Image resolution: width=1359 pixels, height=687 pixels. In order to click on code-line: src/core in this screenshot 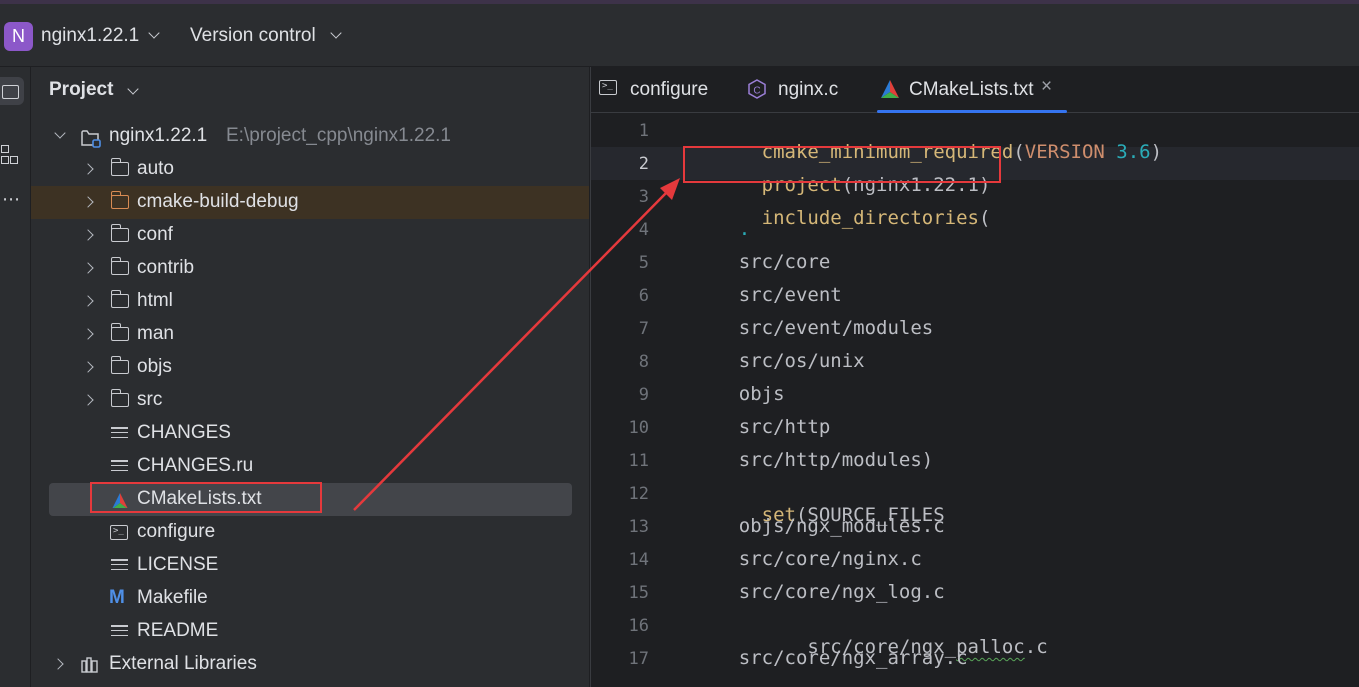, I will do `click(762, 262)`.